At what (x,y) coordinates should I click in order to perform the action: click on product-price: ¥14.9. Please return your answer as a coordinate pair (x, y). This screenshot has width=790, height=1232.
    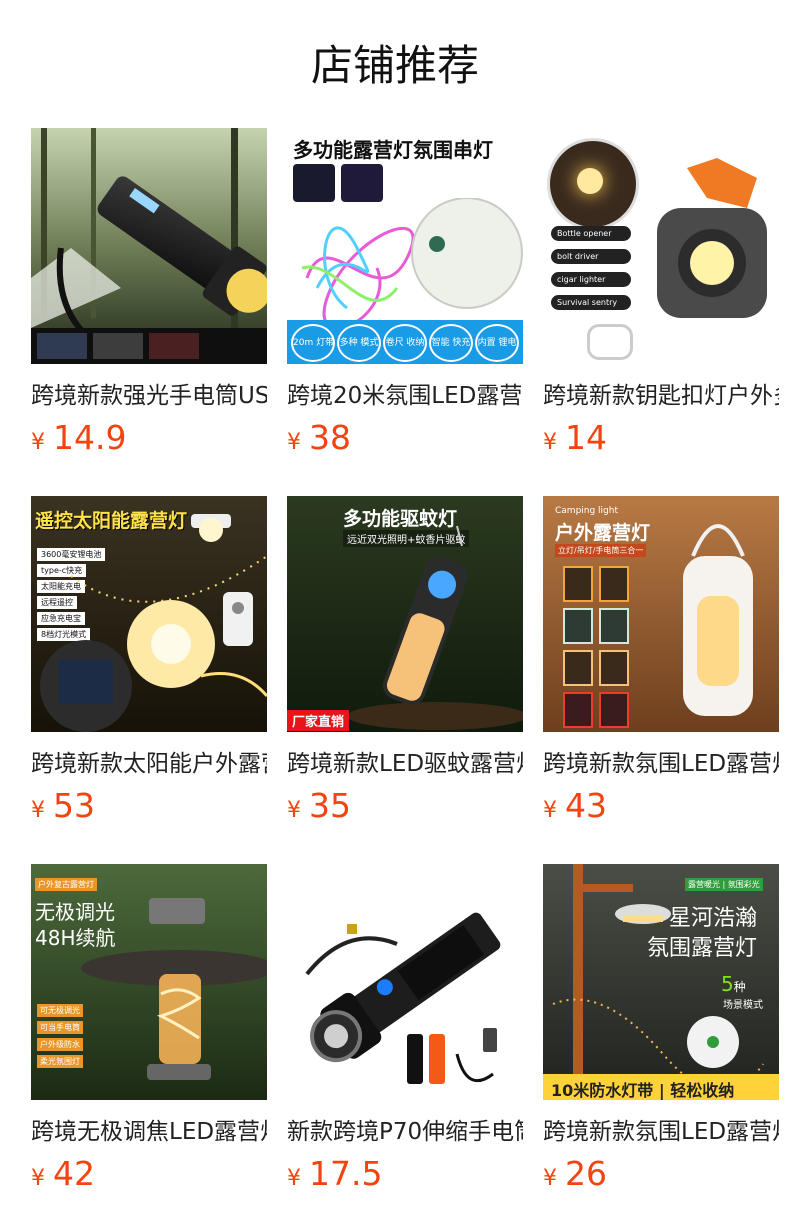
    Looking at the image, I should click on (78, 438).